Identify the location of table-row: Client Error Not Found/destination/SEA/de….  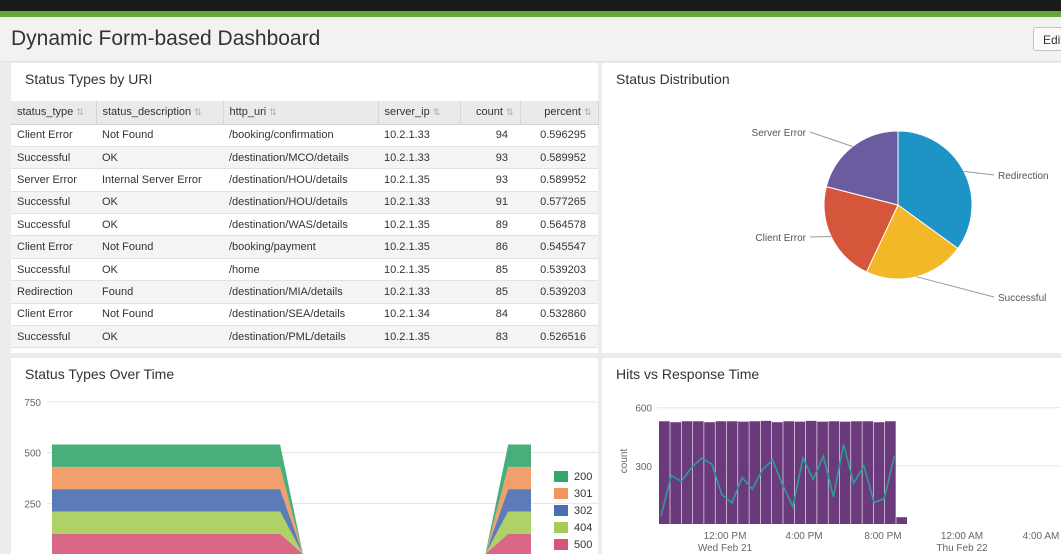
(304, 315).